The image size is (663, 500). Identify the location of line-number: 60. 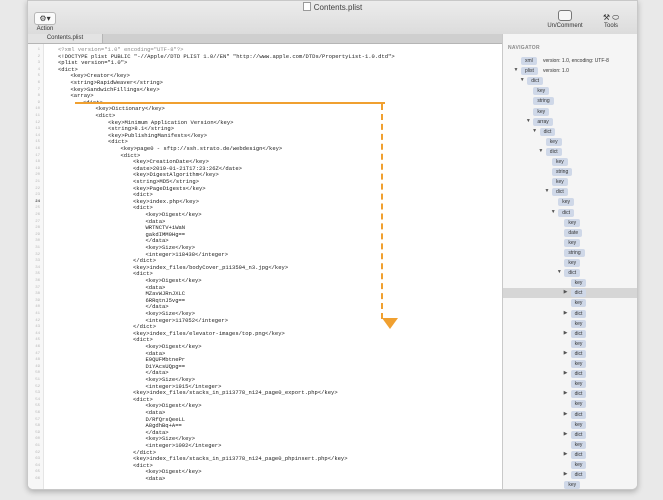
(37, 439).